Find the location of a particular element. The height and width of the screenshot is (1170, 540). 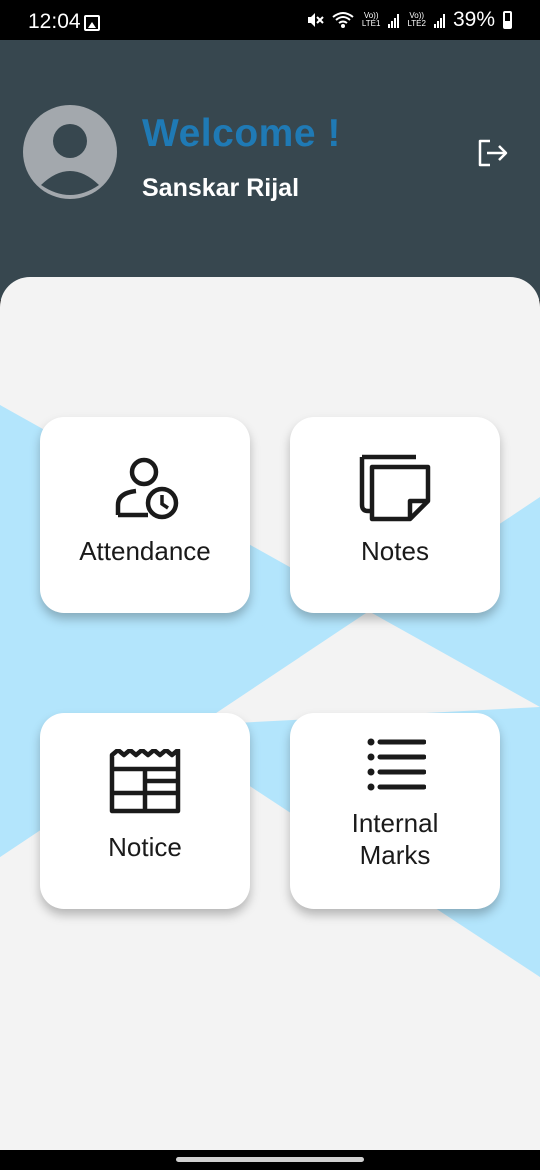

mute-icon is located at coordinates (315, 20).